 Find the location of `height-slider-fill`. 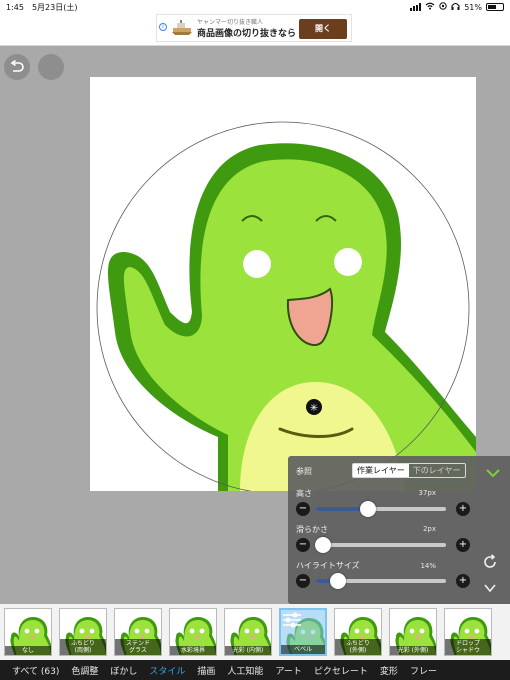

height-slider-fill is located at coordinates (340, 509).